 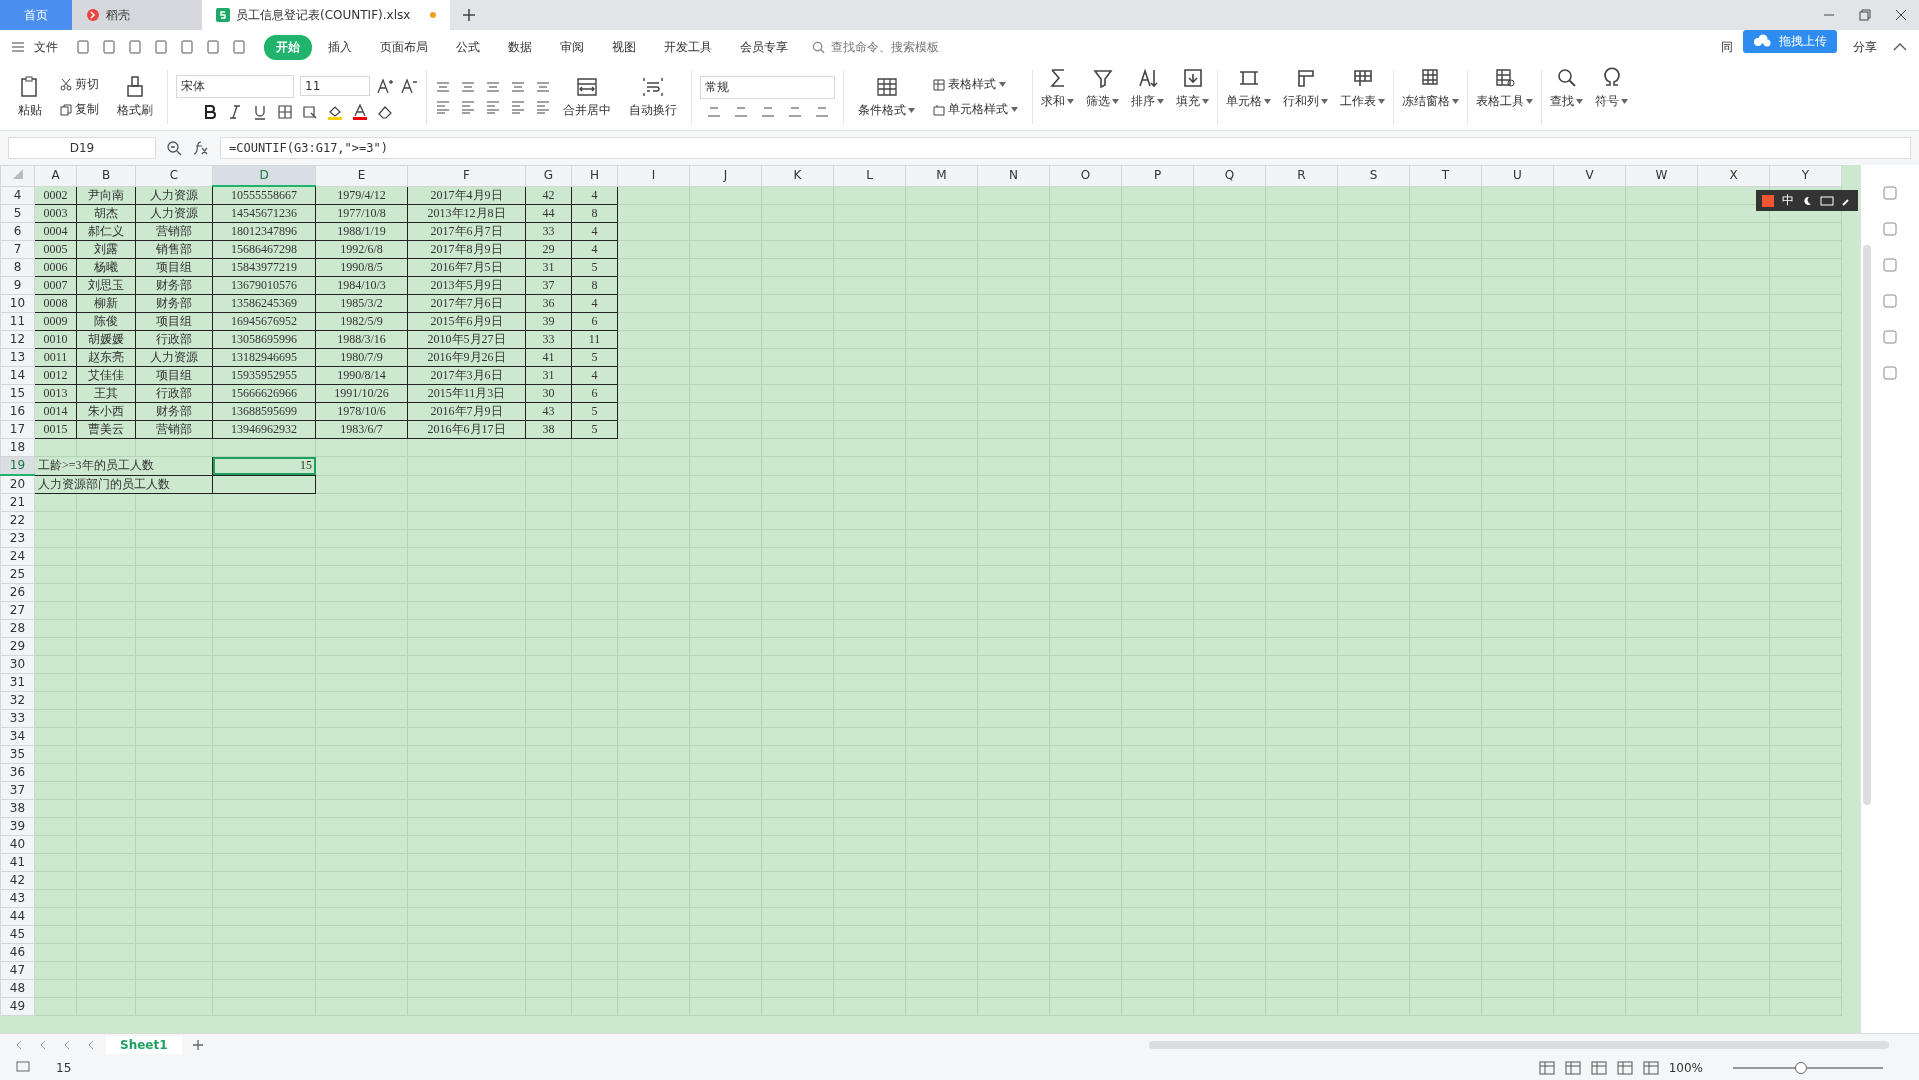 What do you see at coordinates (587, 97) in the screenshot?
I see `merge-center-button: 合并居中` at bounding box center [587, 97].